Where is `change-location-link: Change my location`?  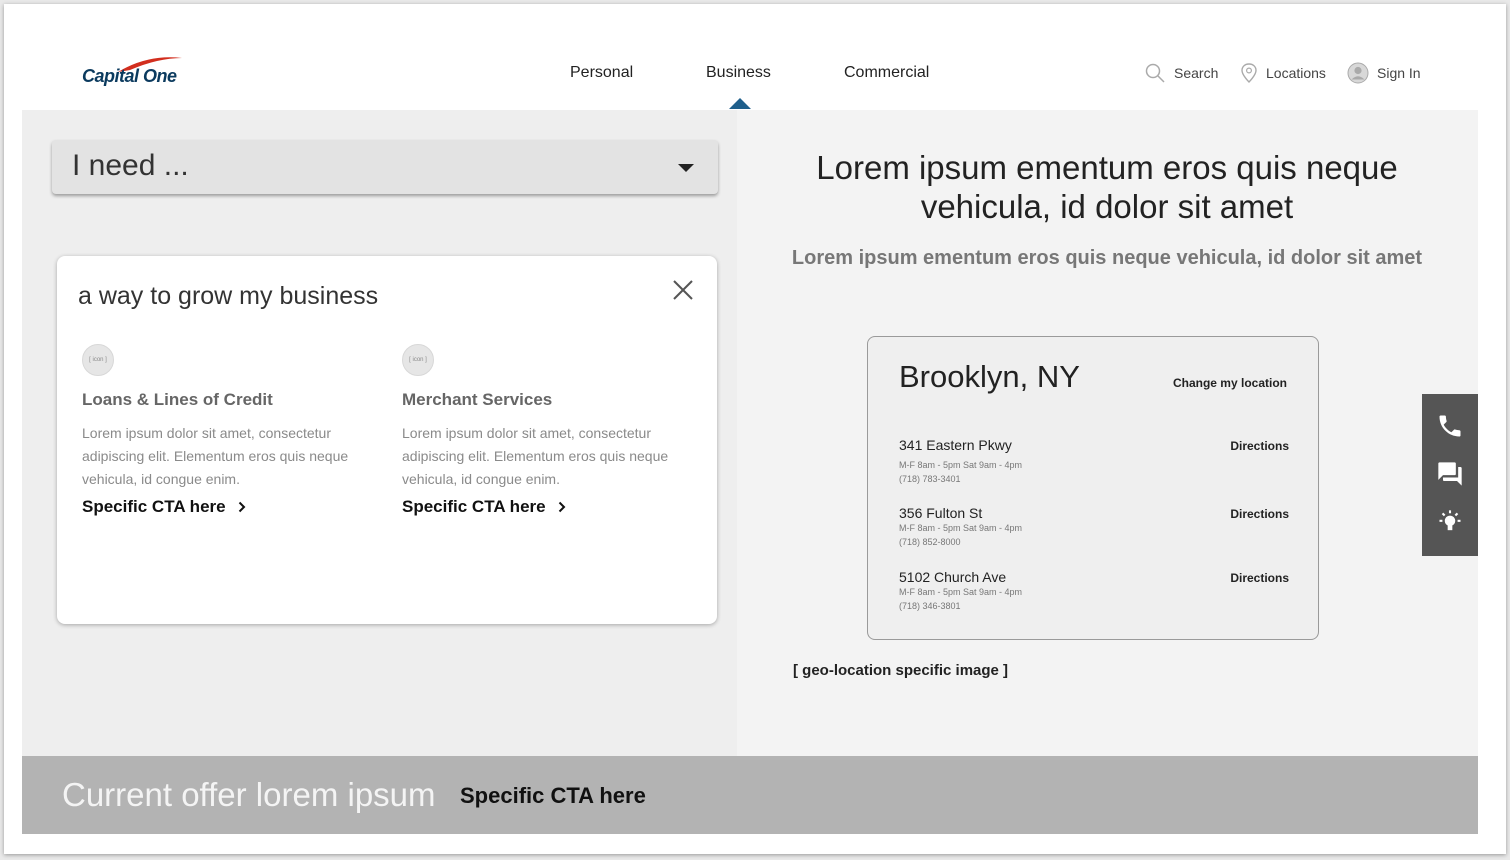 change-location-link: Change my location is located at coordinates (1230, 383).